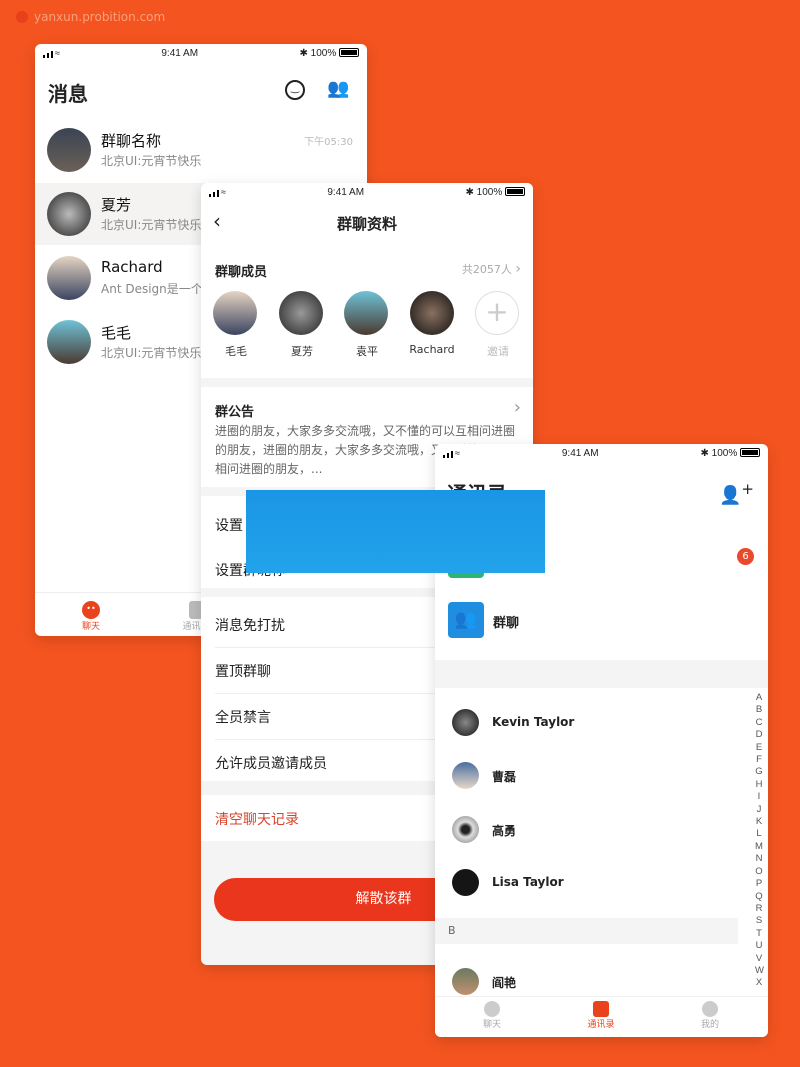  I want to click on group-chat-icon: 👥, so click(466, 620).